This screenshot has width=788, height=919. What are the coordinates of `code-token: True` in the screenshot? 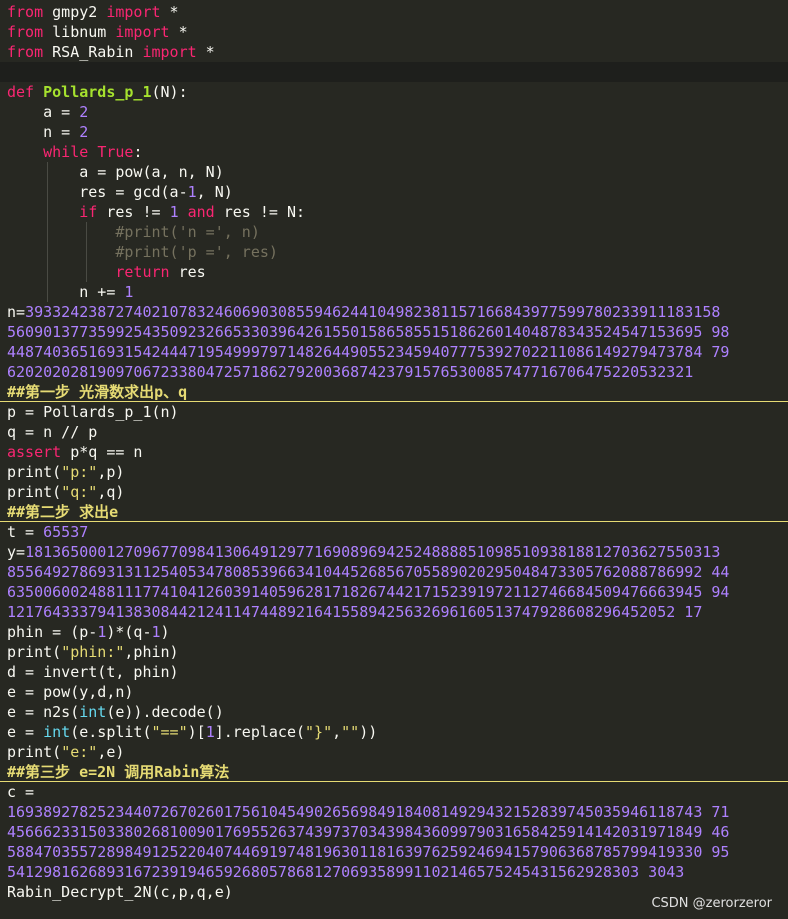 It's located at (115, 152).